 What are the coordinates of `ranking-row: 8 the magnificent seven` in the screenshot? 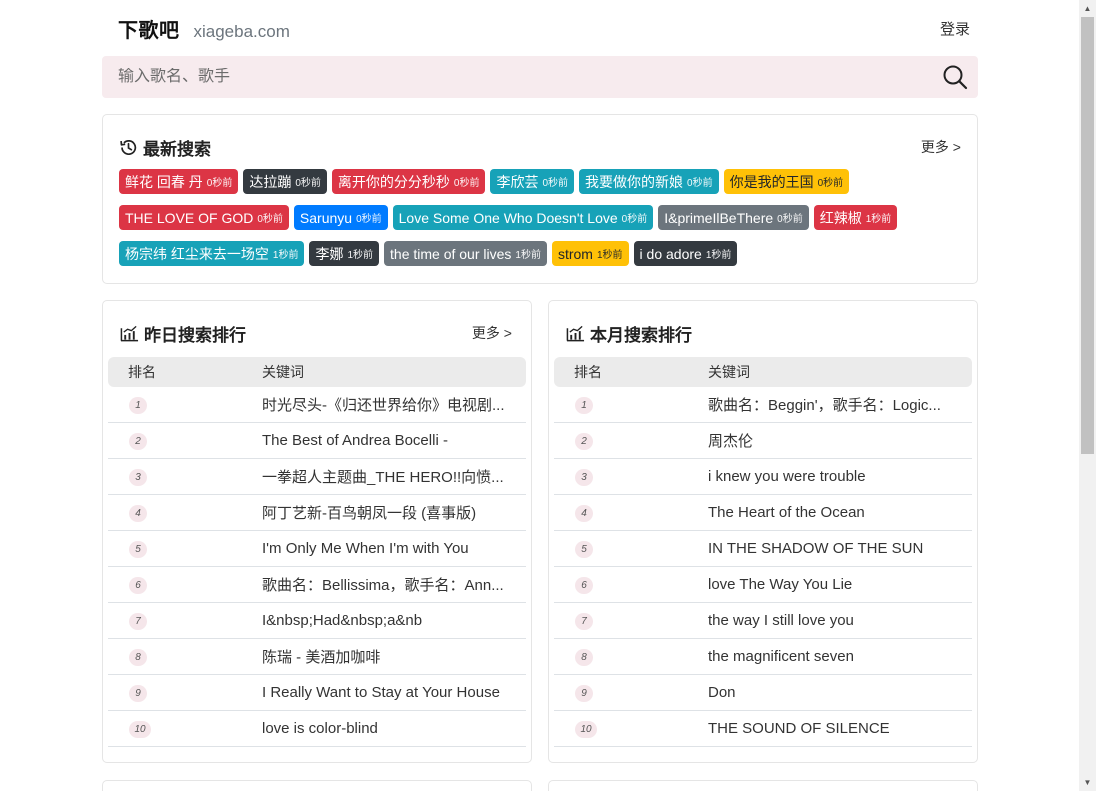 It's located at (763, 657).